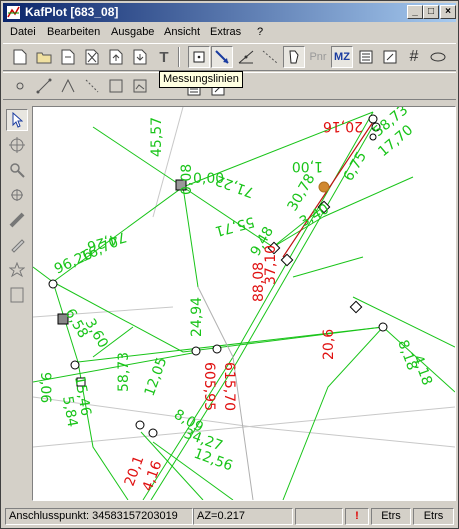 Image resolution: width=459 pixels, height=529 pixels. Describe the element at coordinates (20, 57) in the screenshot. I see `new-file-icon` at that location.